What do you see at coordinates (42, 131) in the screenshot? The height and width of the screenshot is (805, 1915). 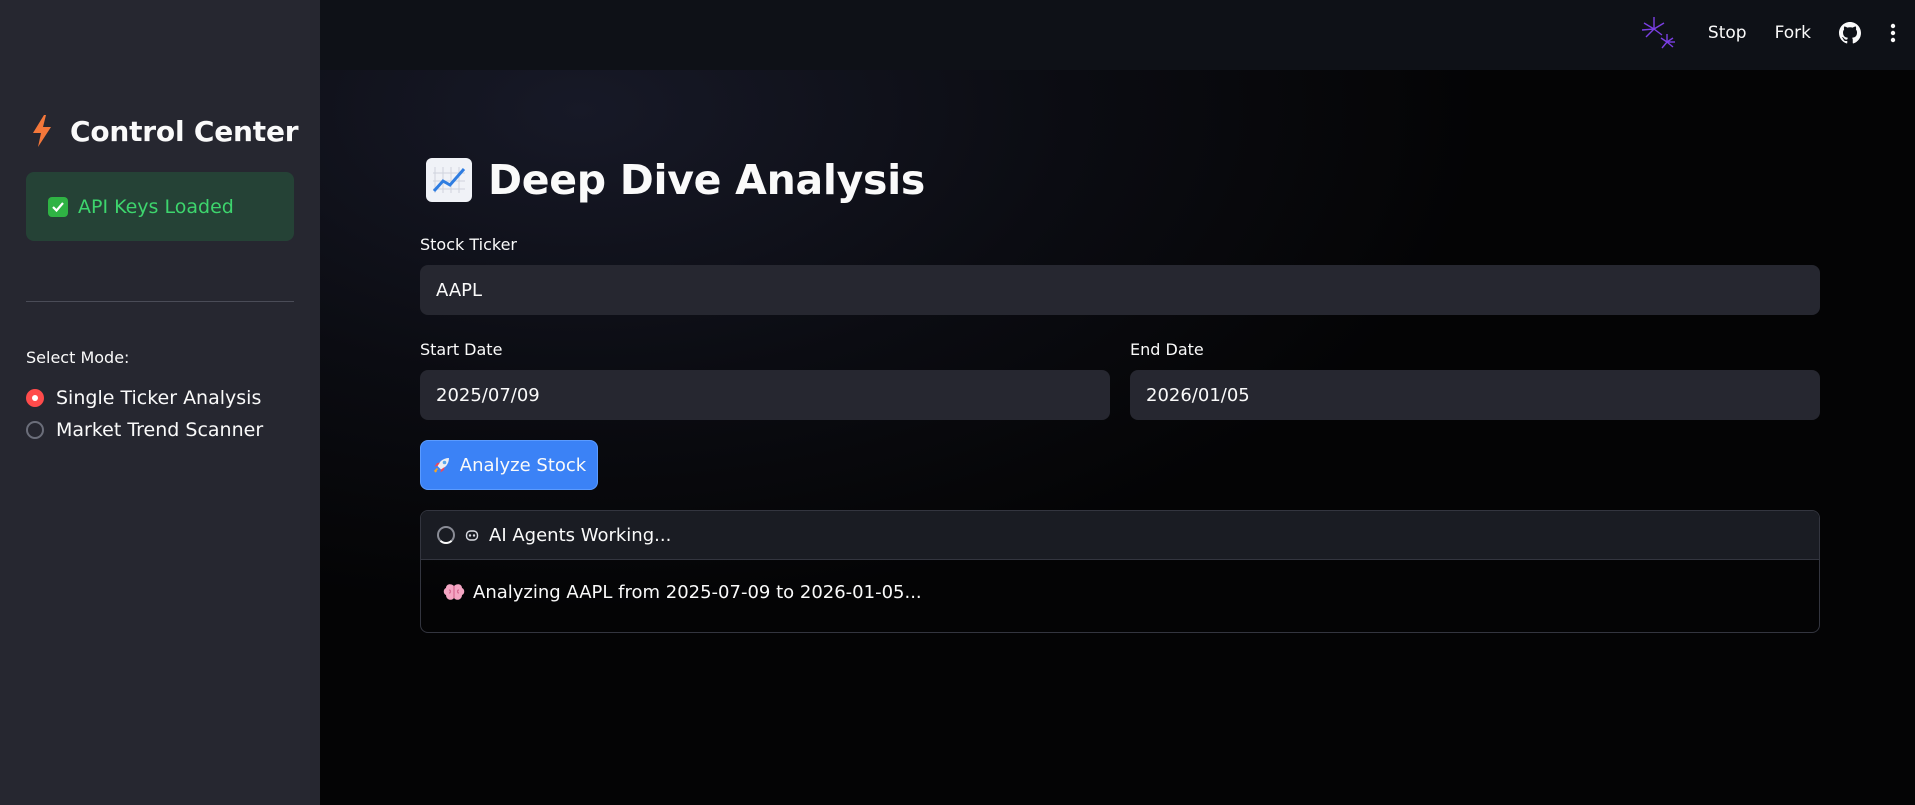 I see `lightning-bolt-icon` at bounding box center [42, 131].